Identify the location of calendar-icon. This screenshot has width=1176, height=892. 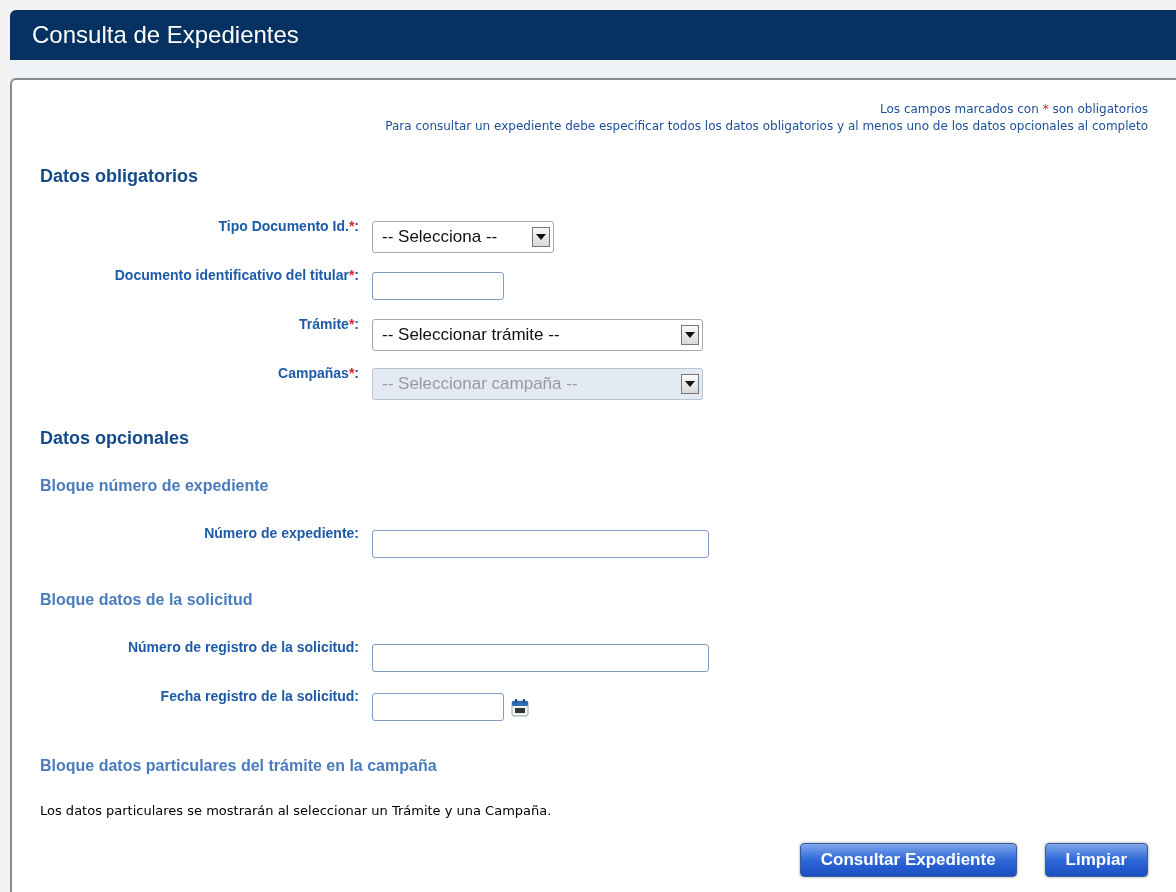
(520, 706).